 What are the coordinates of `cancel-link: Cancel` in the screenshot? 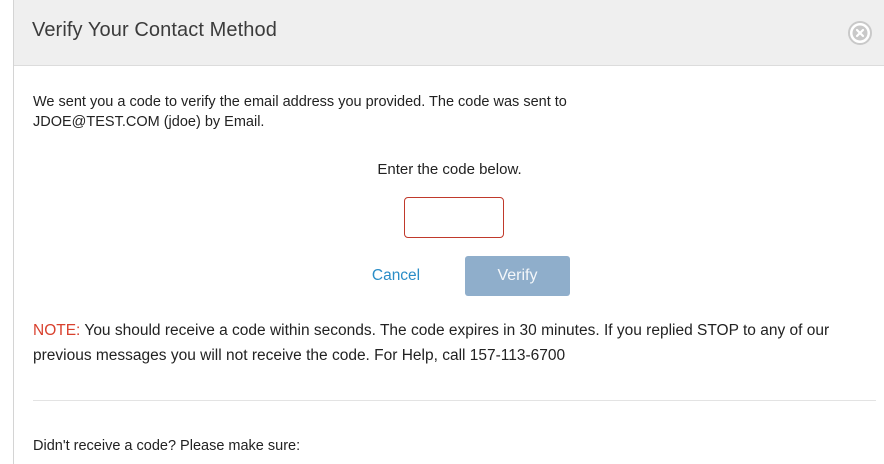 It's located at (396, 276).